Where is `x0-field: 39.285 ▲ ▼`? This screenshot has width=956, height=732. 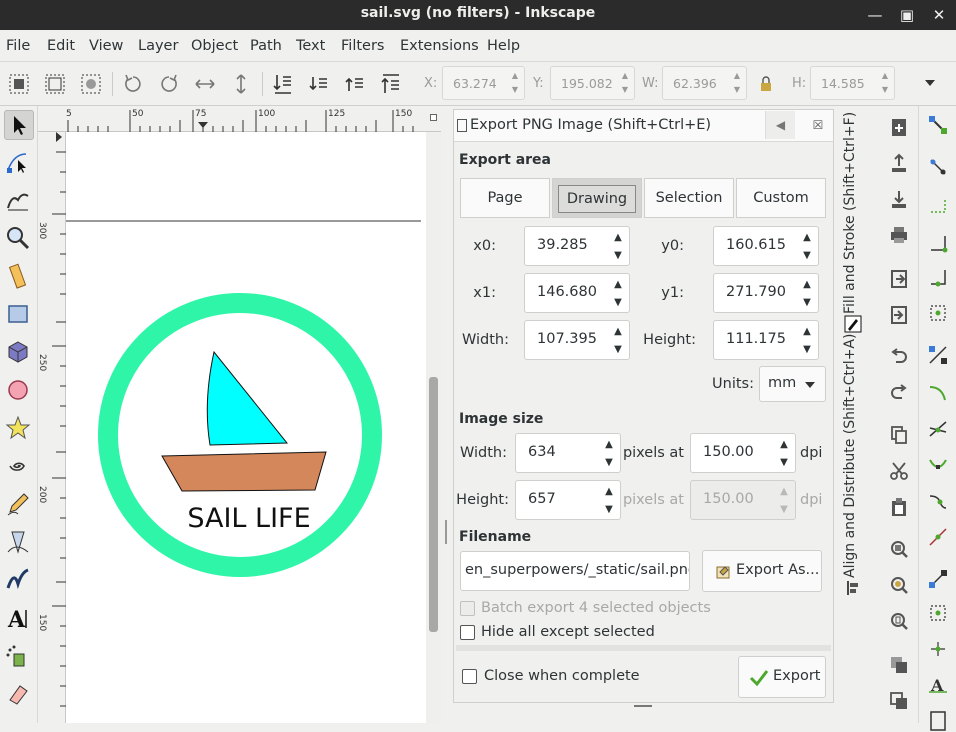 x0-field: 39.285 ▲ ▼ is located at coordinates (577, 246).